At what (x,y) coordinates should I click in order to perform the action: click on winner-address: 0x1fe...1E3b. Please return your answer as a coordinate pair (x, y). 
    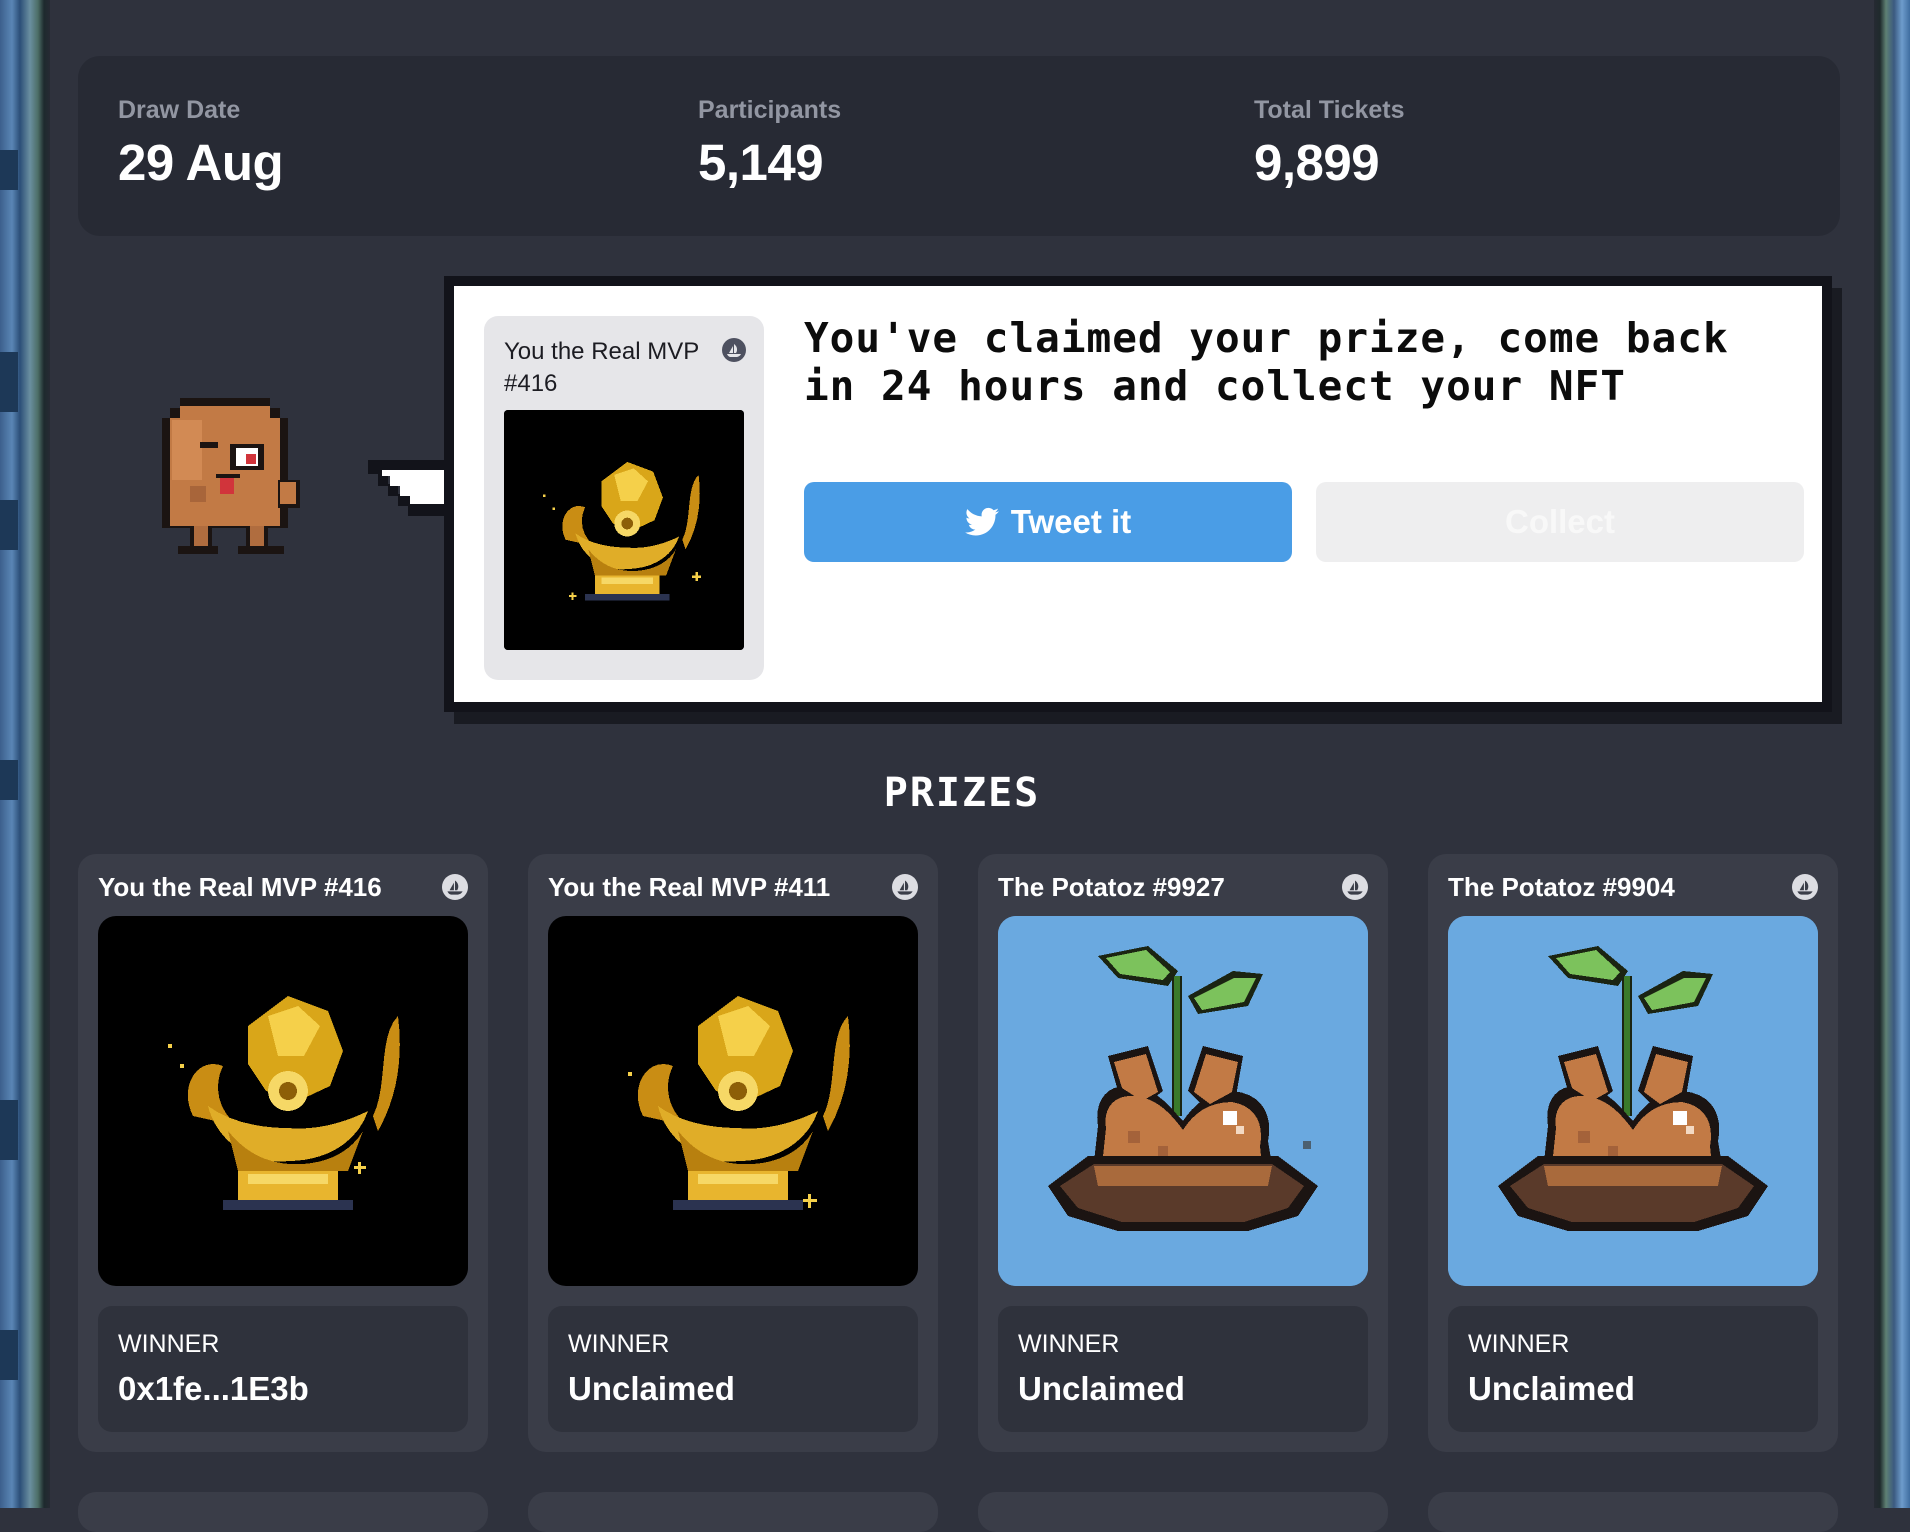
    Looking at the image, I should click on (213, 1389).